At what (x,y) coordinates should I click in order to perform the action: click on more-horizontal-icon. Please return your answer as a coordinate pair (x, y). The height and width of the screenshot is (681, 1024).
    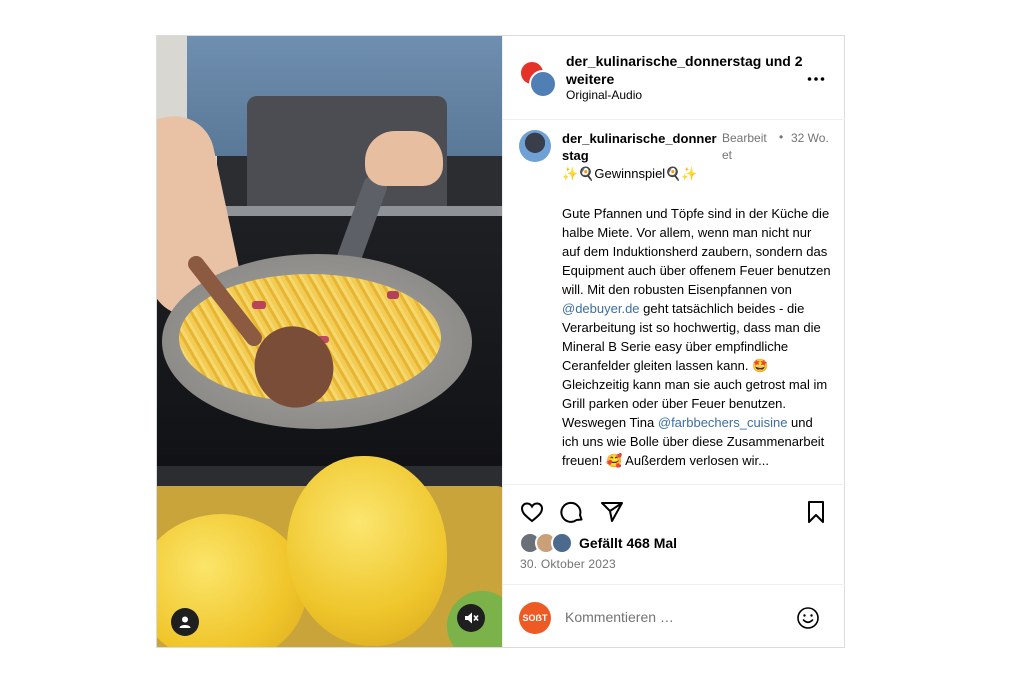
    Looking at the image, I should click on (816, 79).